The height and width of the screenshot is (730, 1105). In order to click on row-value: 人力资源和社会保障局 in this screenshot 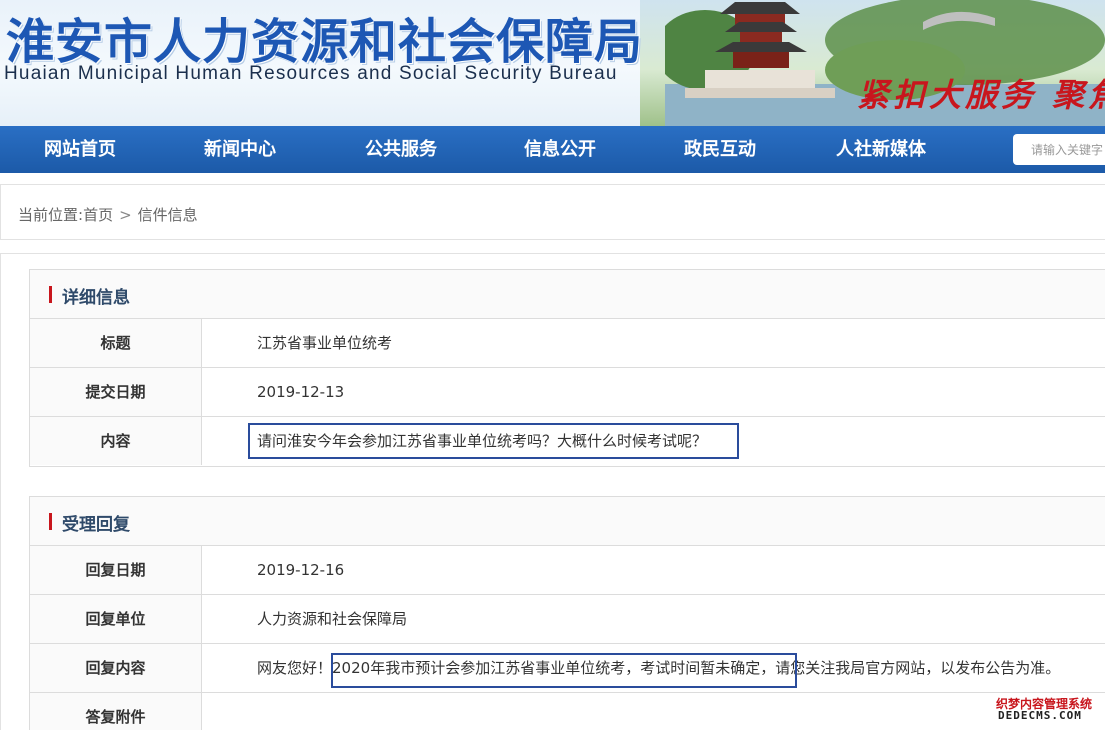, I will do `click(332, 619)`.